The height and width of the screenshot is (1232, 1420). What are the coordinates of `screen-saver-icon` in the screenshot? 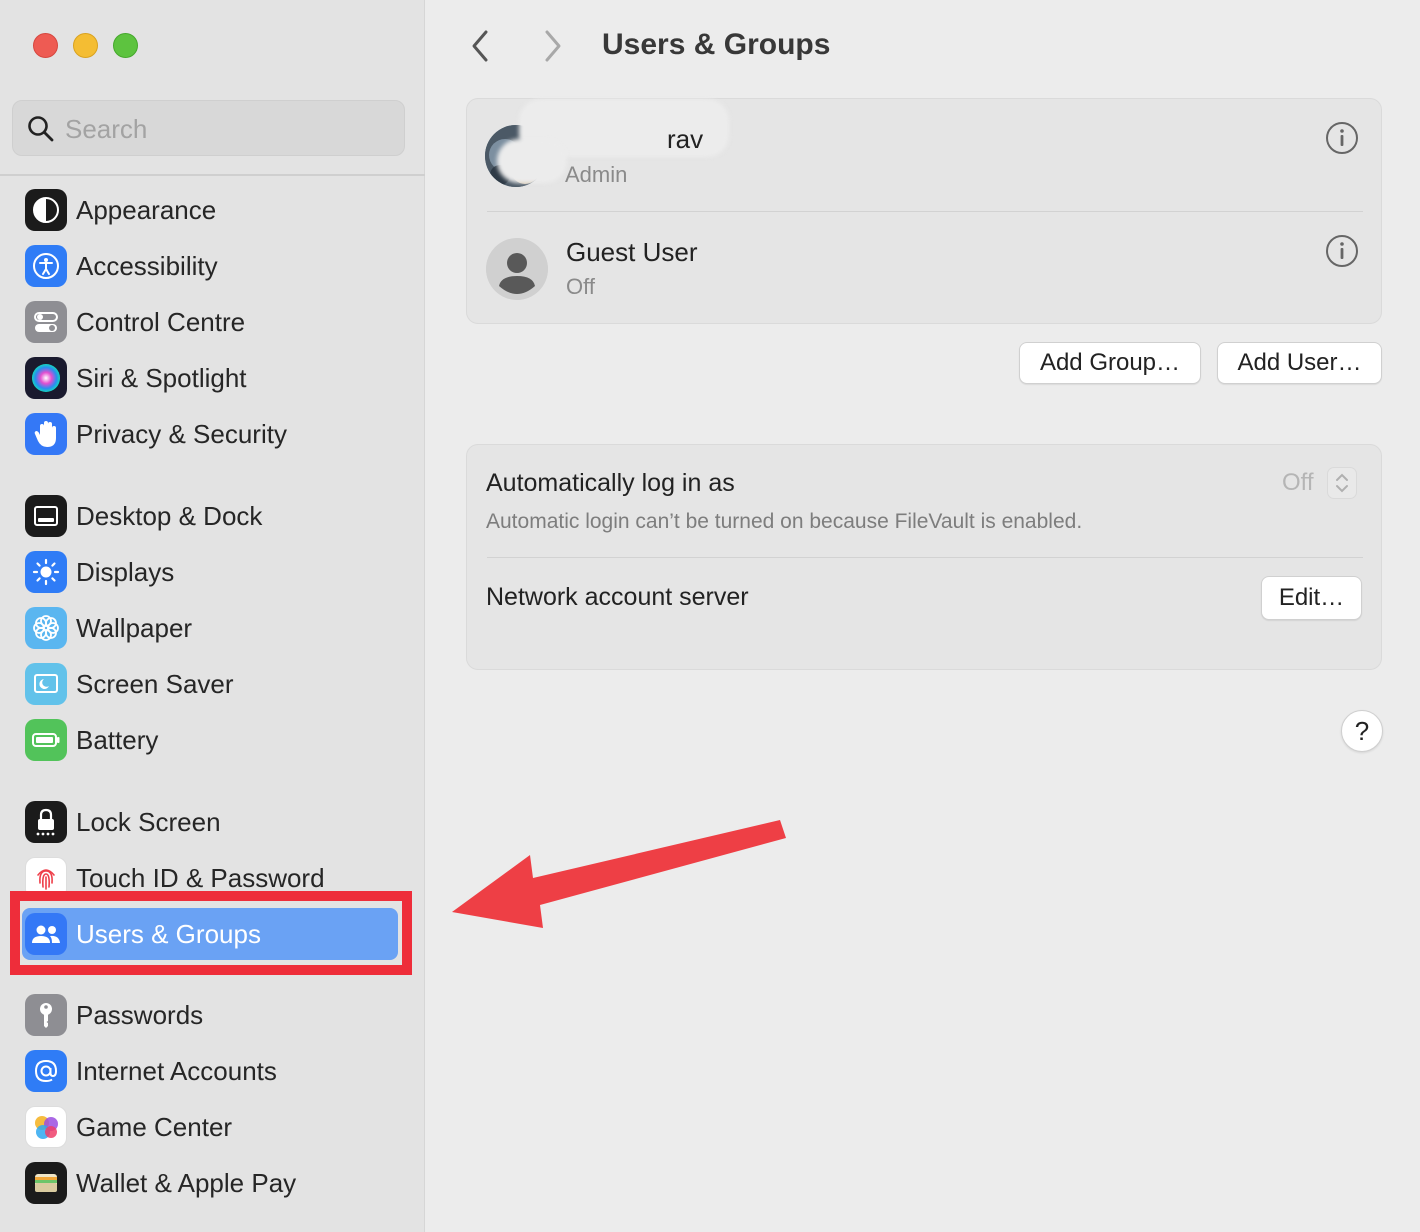 It's located at (46, 684).